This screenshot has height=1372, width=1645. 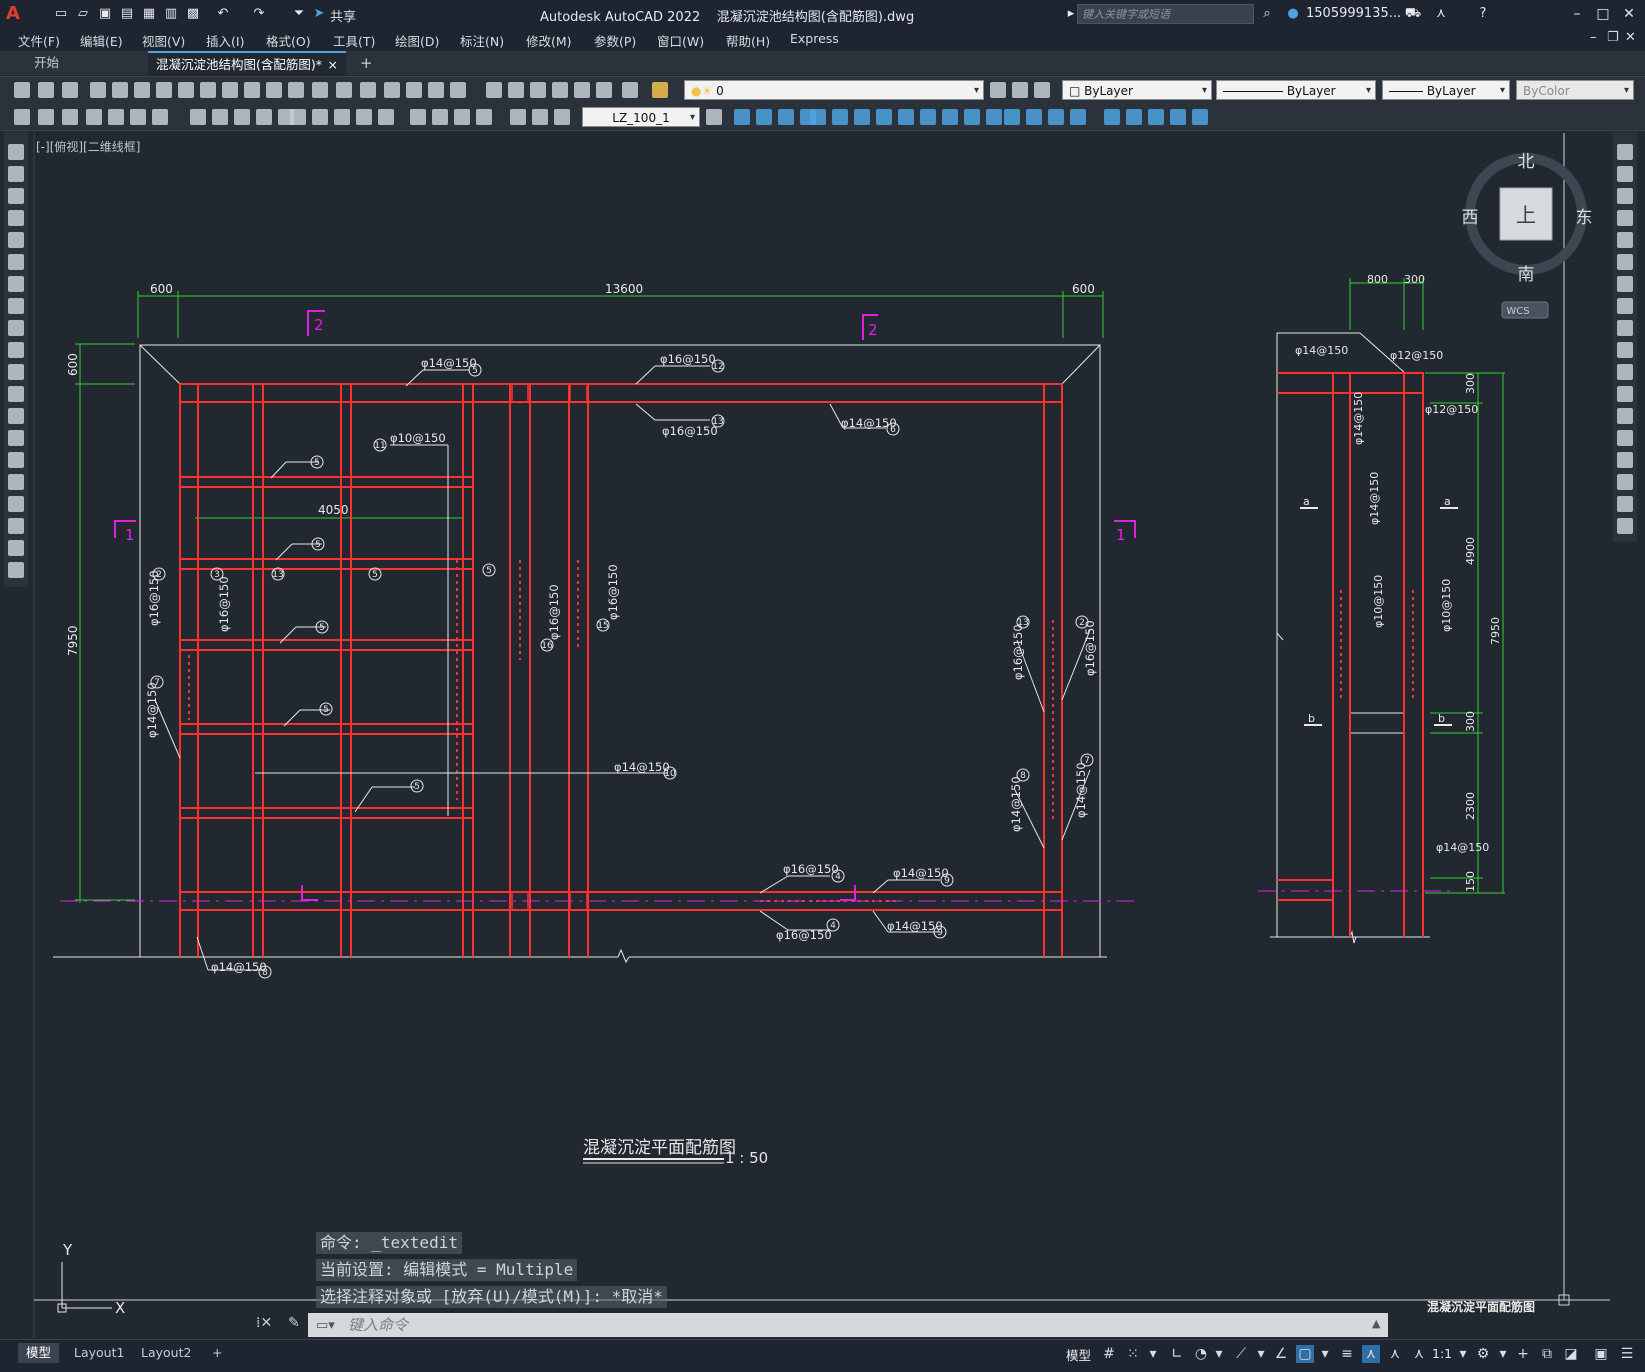 I want to click on plot-icon: ▦, so click(x=149, y=14).